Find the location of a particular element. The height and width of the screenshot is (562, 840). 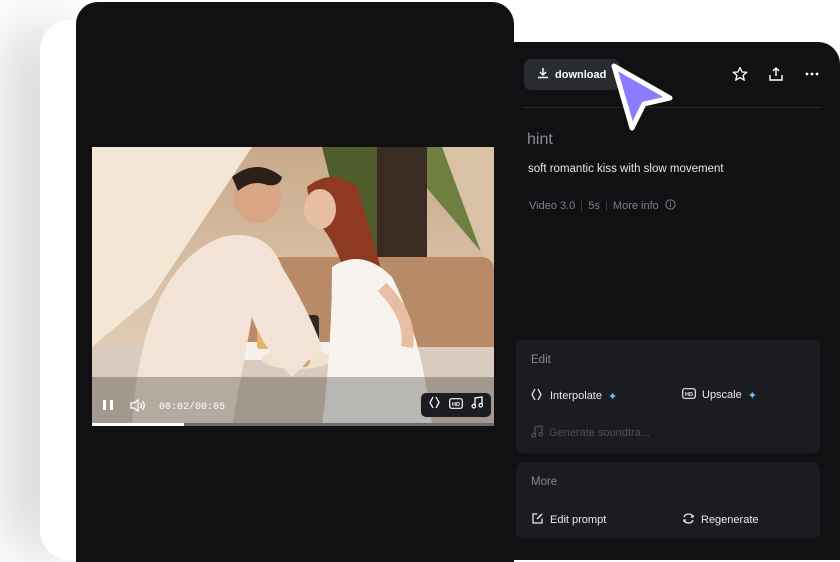

more-card: More Edit prompt Regenerate is located at coordinates (668, 500).